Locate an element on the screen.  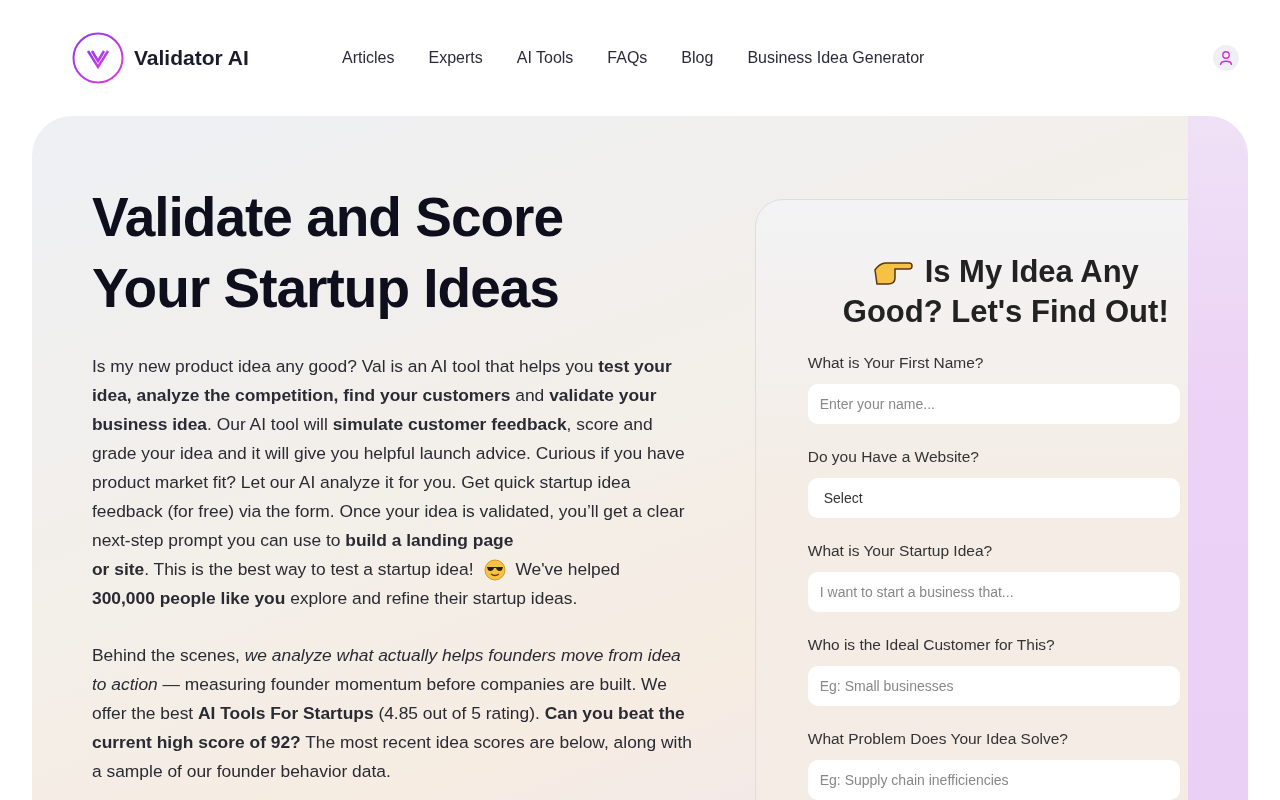
intro-text: 300,000 people like you explore and refine their startup ideas. is located at coordinates (335, 598).